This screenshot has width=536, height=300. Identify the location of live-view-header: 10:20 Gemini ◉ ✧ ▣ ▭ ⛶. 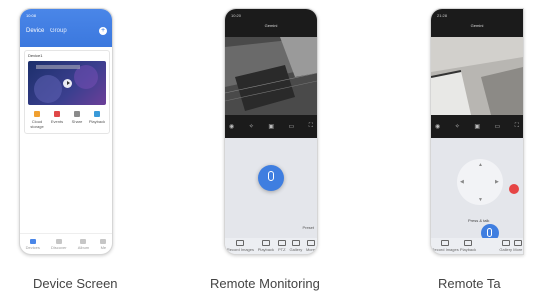
(271, 73).